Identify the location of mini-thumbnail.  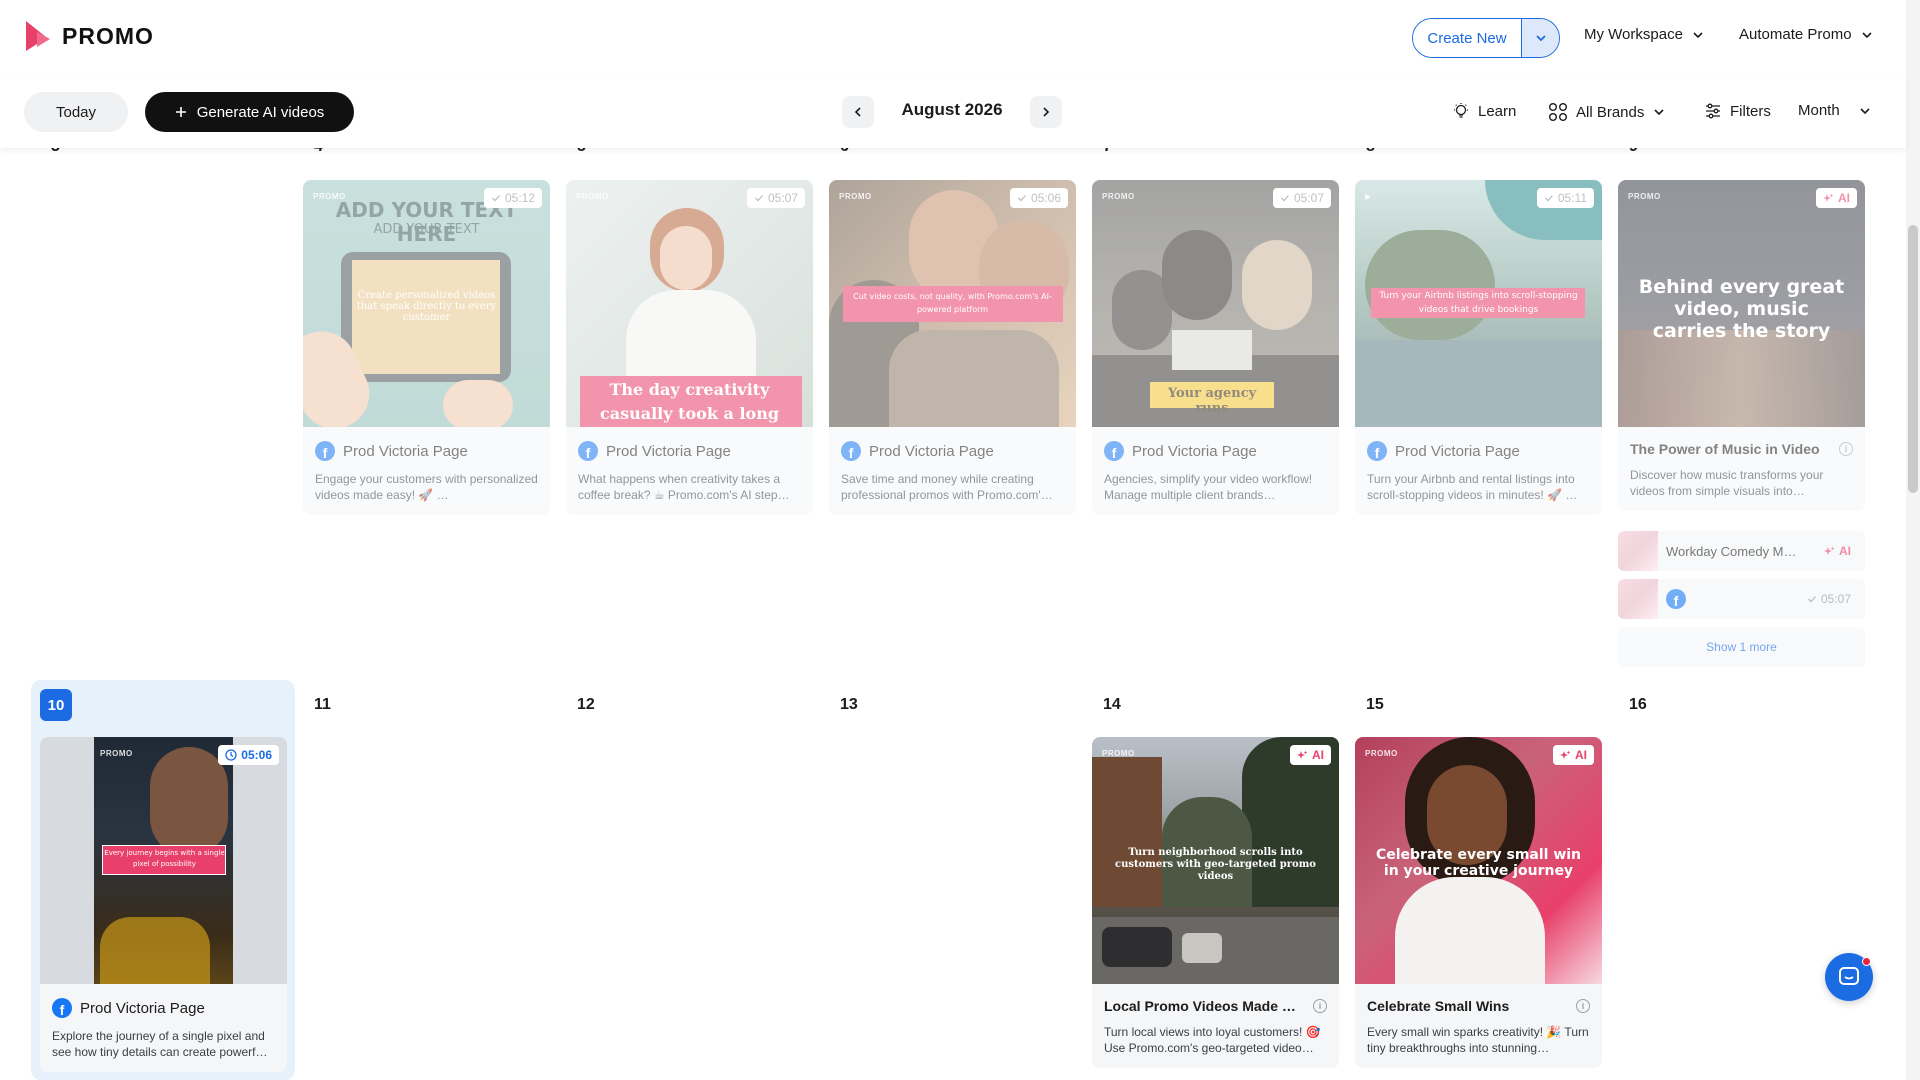
(1638, 599).